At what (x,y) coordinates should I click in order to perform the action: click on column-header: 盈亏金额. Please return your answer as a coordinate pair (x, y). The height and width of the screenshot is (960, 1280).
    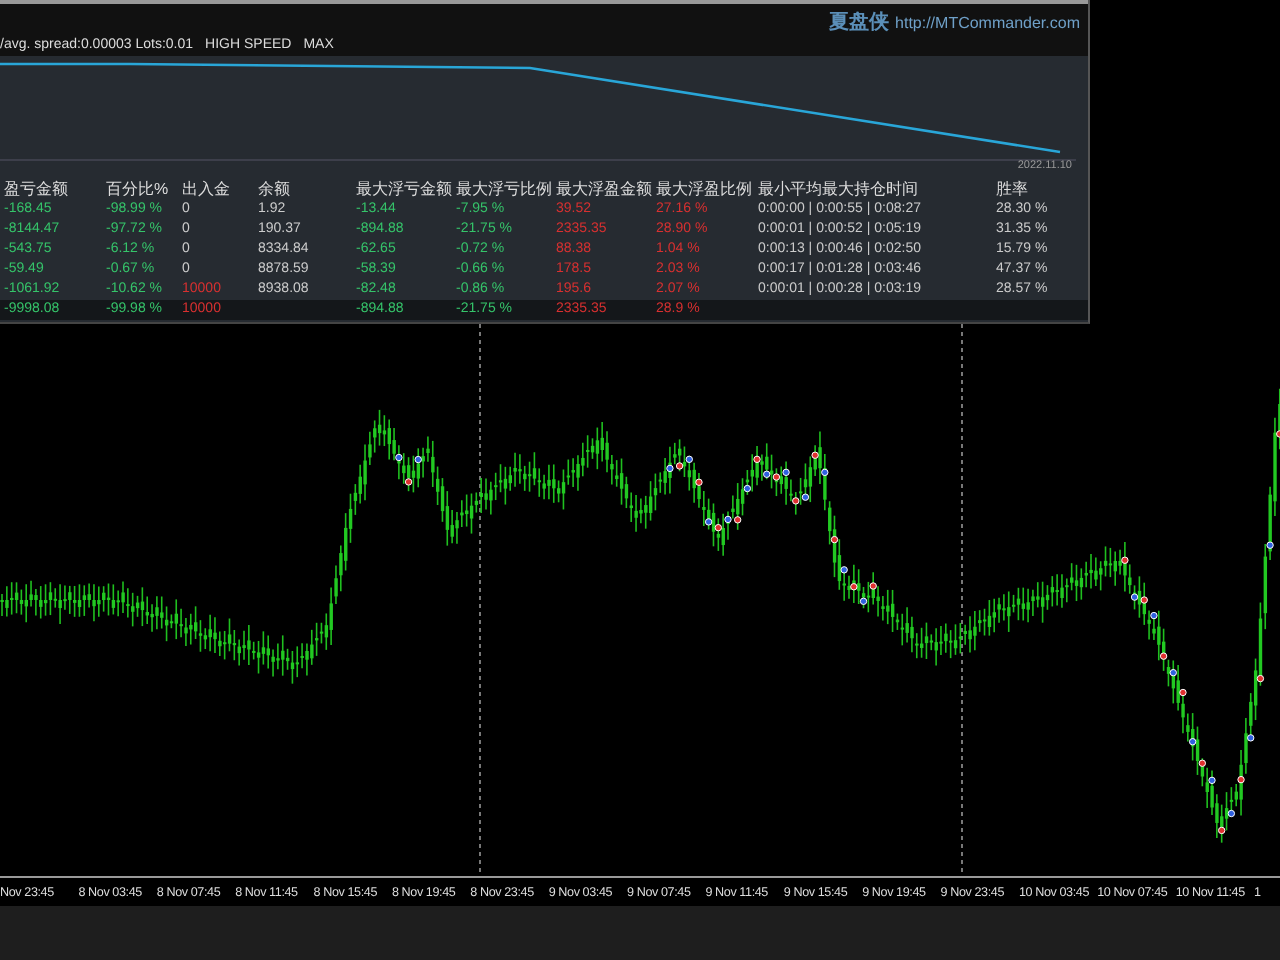
    Looking at the image, I should click on (36, 189).